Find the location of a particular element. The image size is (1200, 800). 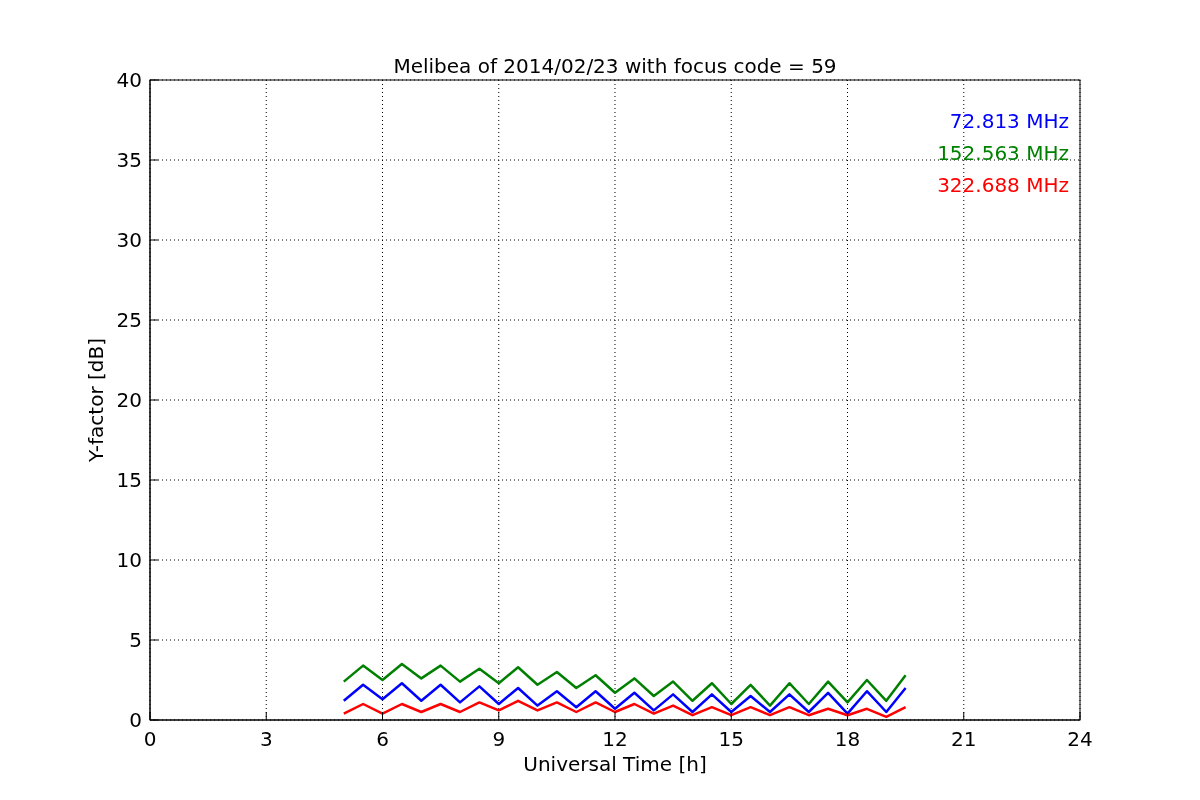

x-tick-label: 15 is located at coordinates (731, 739).